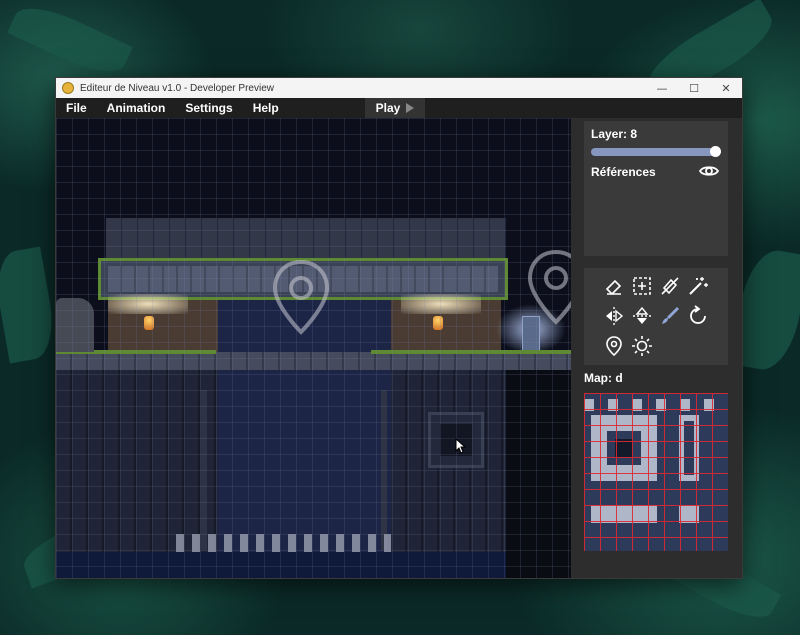 This screenshot has width=800, height=635. I want to click on magic-wand-icon, so click(698, 286).